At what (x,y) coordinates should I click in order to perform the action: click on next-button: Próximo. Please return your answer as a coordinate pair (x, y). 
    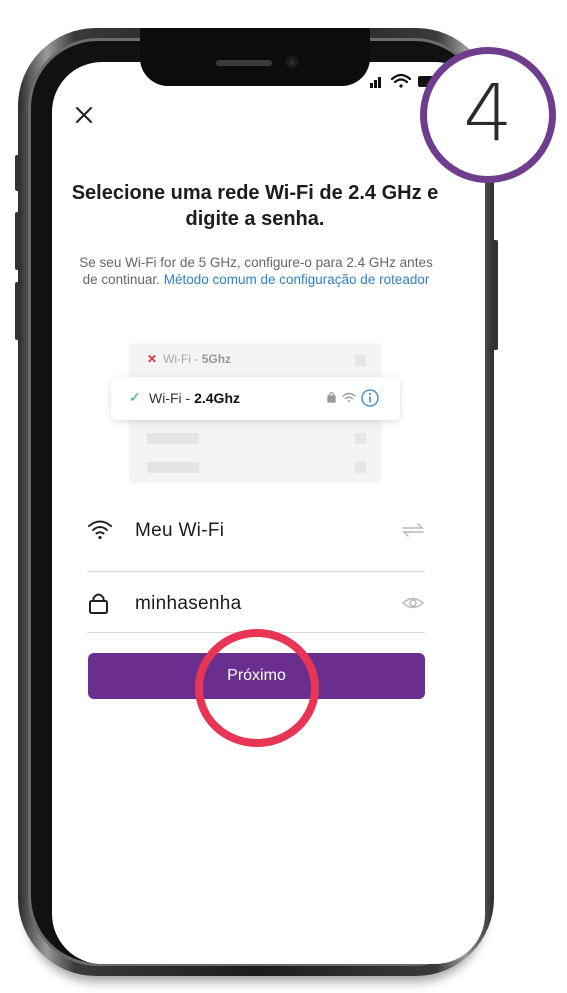
    Looking at the image, I should click on (256, 676).